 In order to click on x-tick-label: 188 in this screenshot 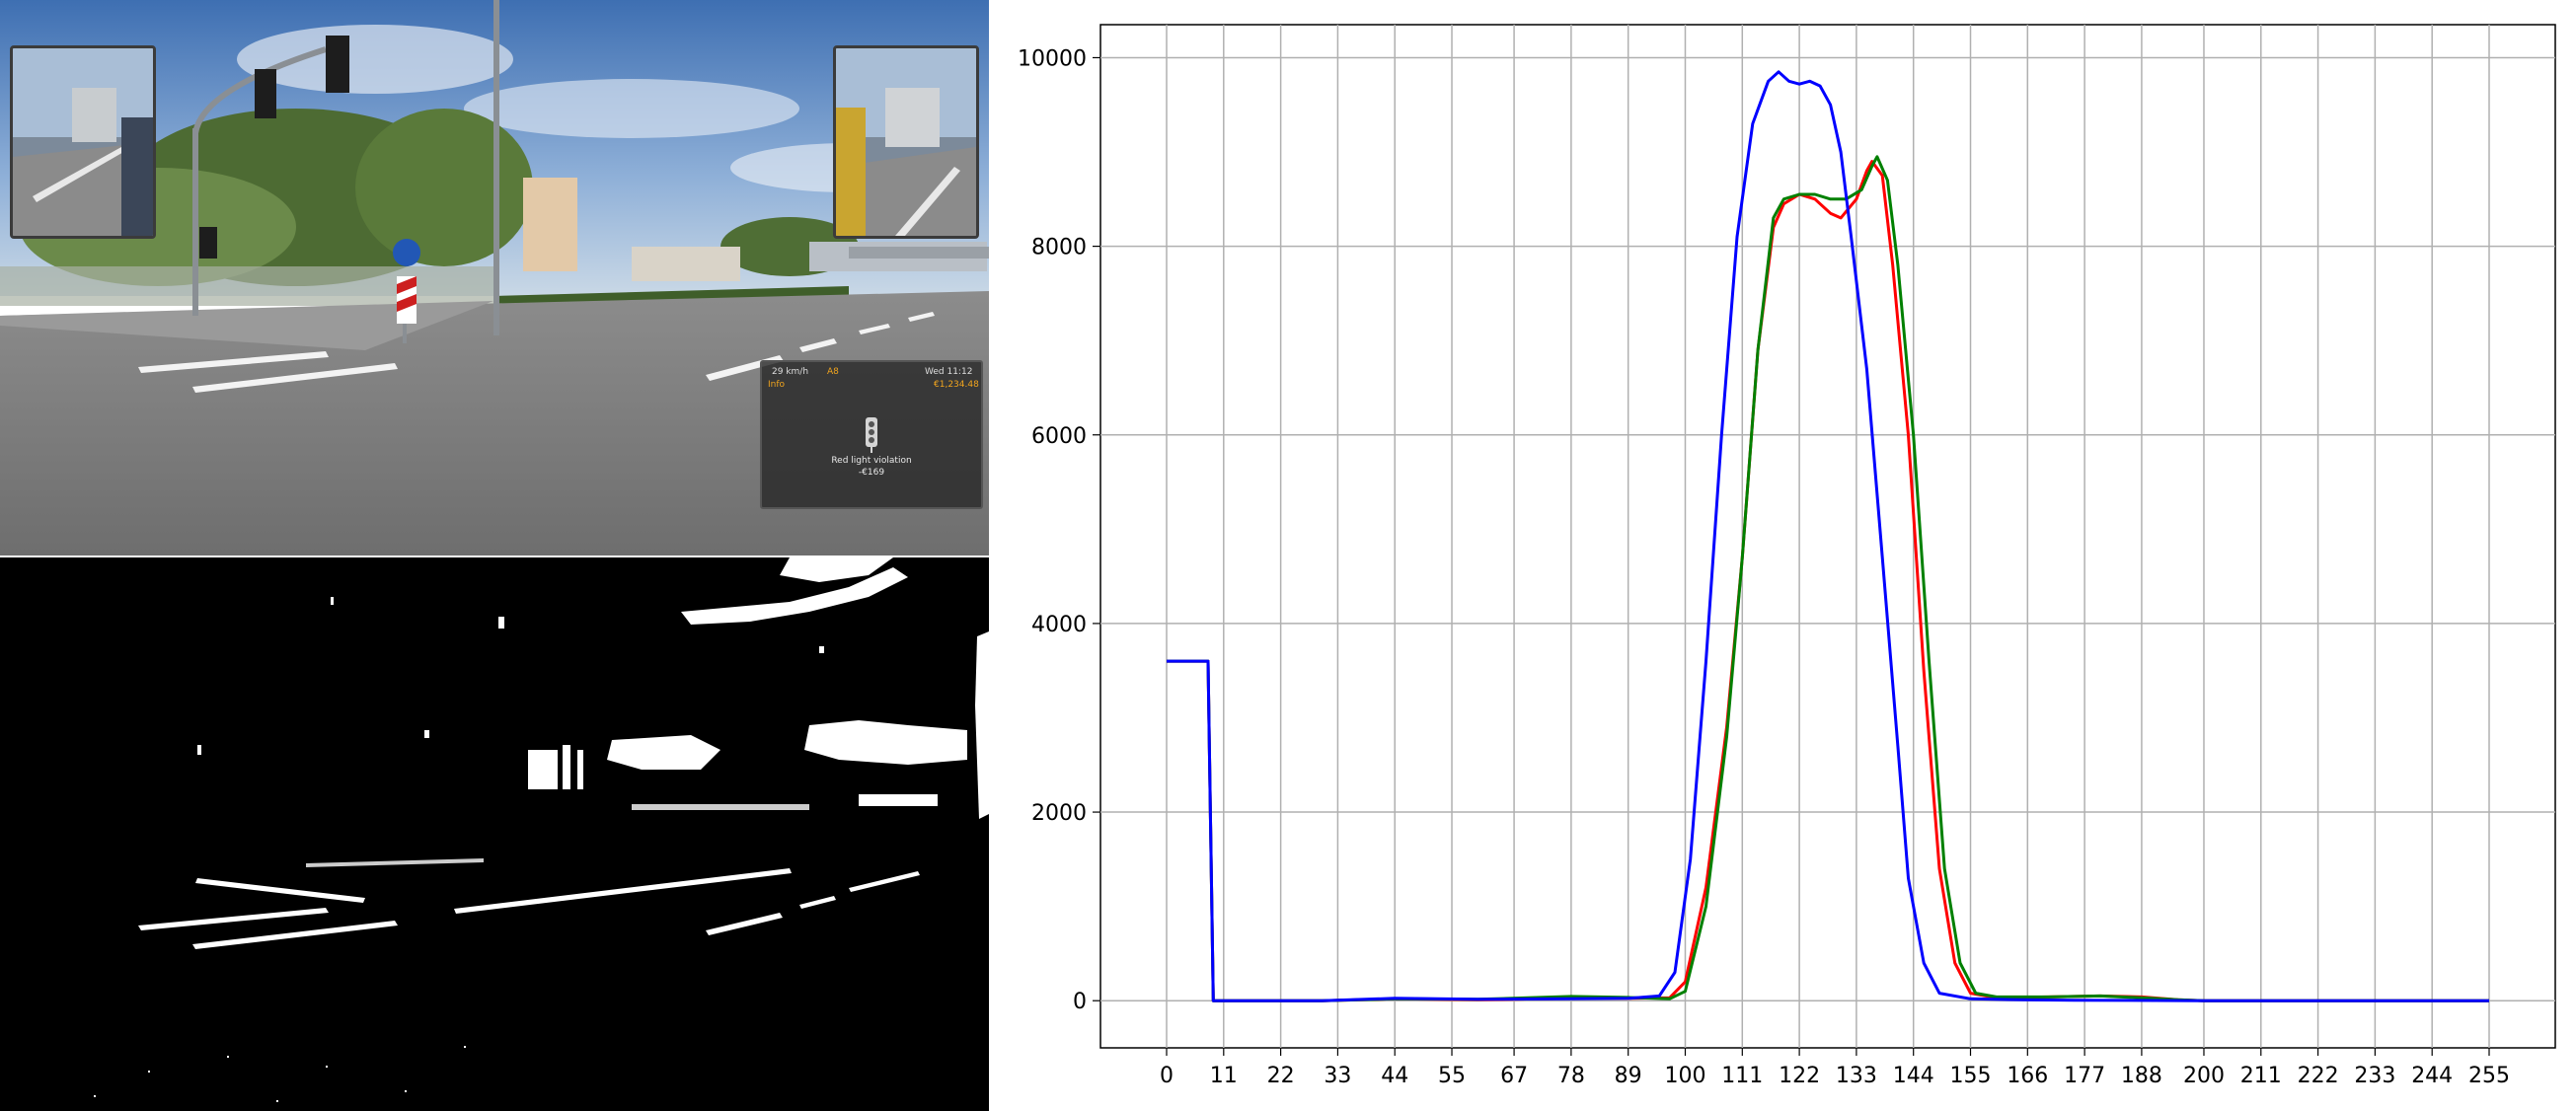, I will do `click(2141, 1076)`.